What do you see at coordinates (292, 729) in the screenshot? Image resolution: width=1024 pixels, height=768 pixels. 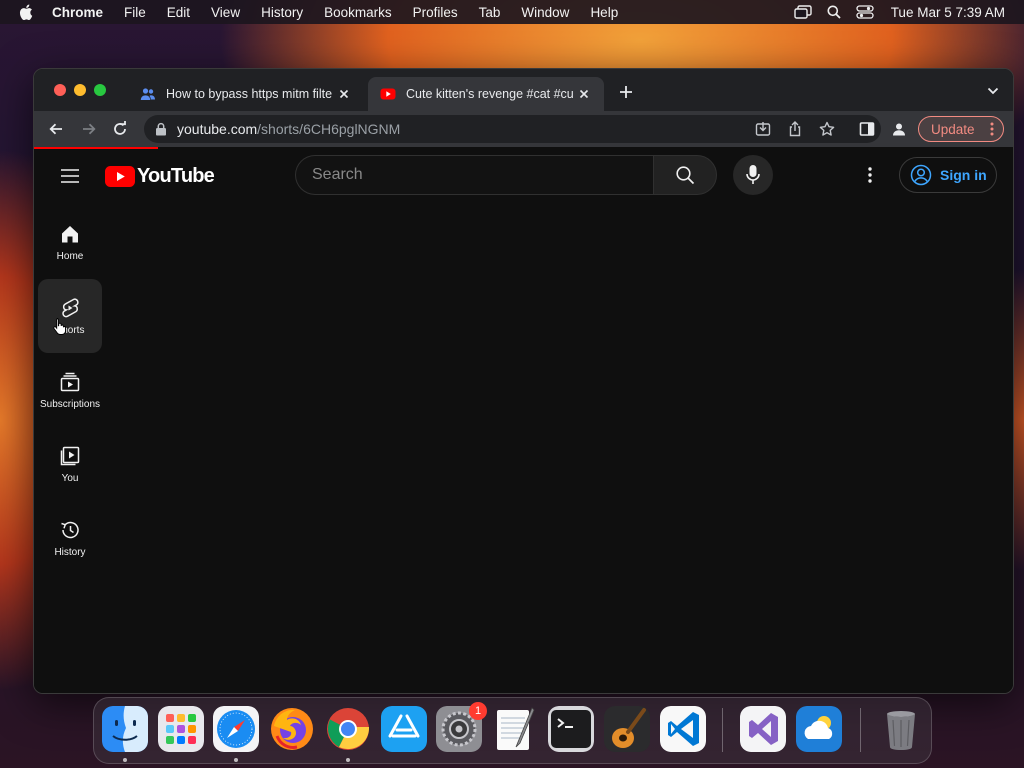 I see `firefox-icon` at bounding box center [292, 729].